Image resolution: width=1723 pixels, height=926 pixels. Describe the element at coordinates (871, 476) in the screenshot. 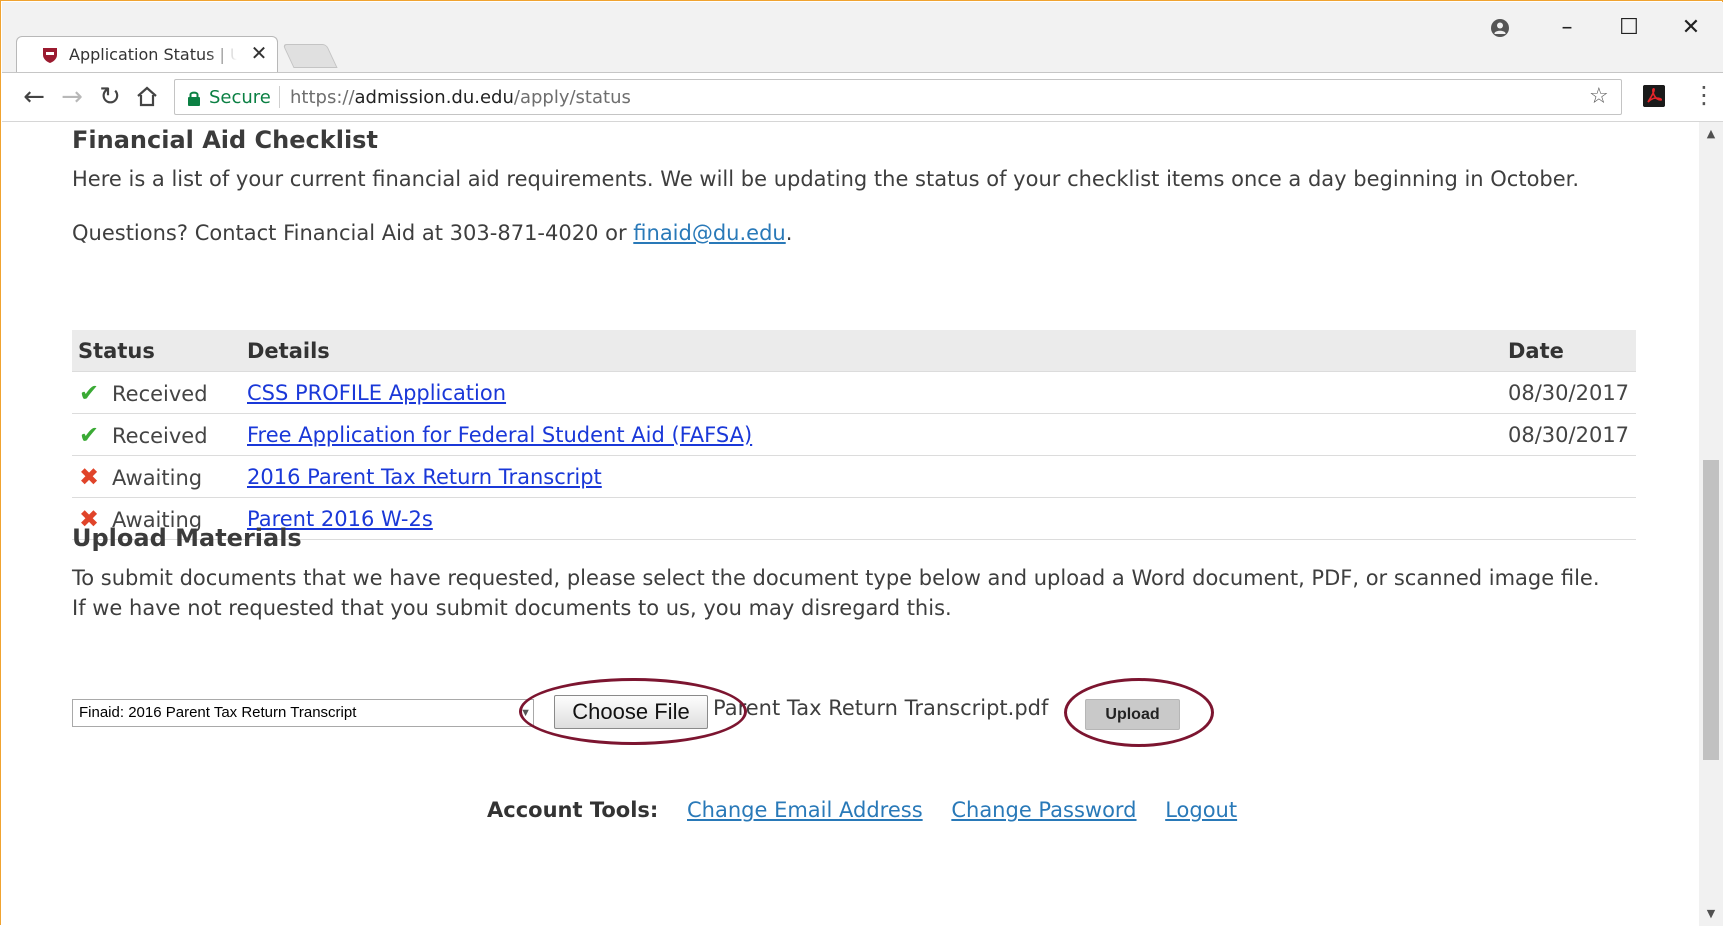

I see `details-cell: 2016 Parent Tax Return Transcript` at that location.